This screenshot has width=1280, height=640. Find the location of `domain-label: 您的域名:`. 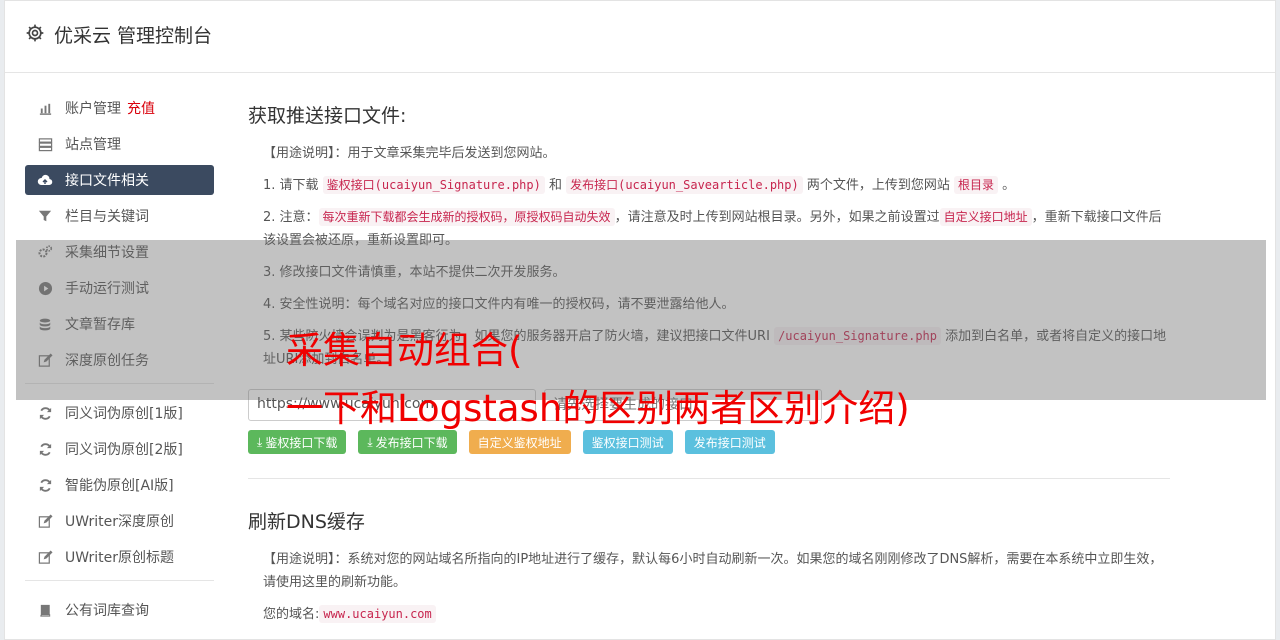

domain-label: 您的域名: is located at coordinates (291, 614).